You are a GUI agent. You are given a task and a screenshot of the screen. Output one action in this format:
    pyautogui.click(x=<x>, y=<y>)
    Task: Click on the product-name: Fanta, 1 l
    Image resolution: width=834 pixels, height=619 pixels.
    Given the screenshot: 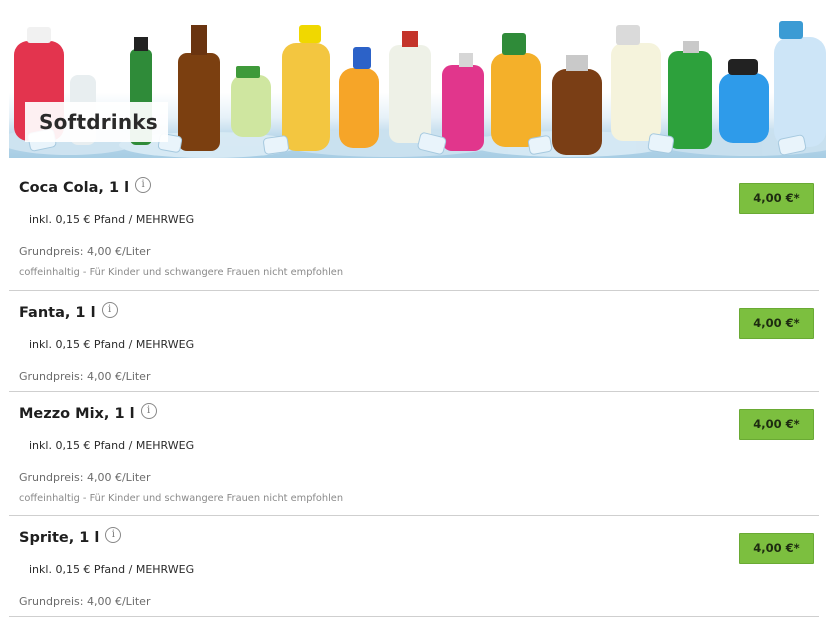 What is the action you would take?
    pyautogui.click(x=57, y=313)
    